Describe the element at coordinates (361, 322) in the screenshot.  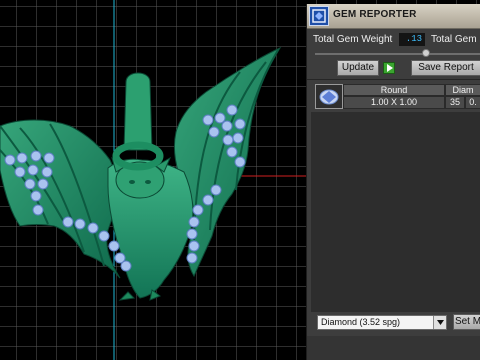
I see `material-select-value: Diamond (3.52 spg)` at that location.